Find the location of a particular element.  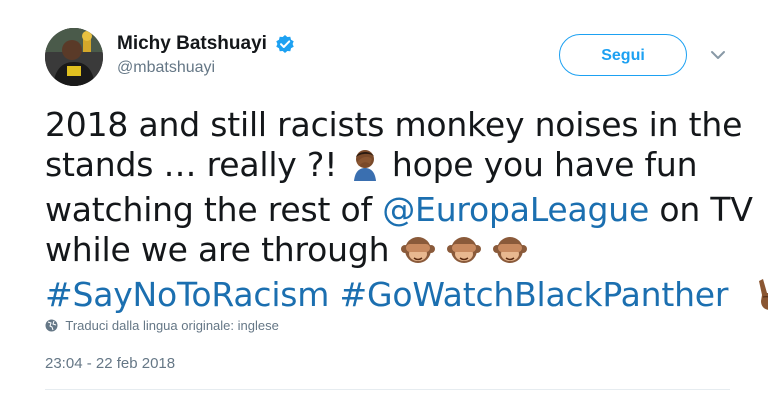

profile-photo-icon is located at coordinates (74, 57).